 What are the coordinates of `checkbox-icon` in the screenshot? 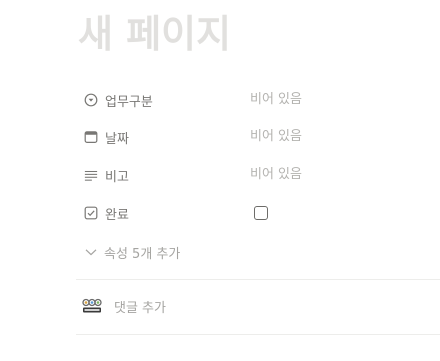 It's located at (91, 213).